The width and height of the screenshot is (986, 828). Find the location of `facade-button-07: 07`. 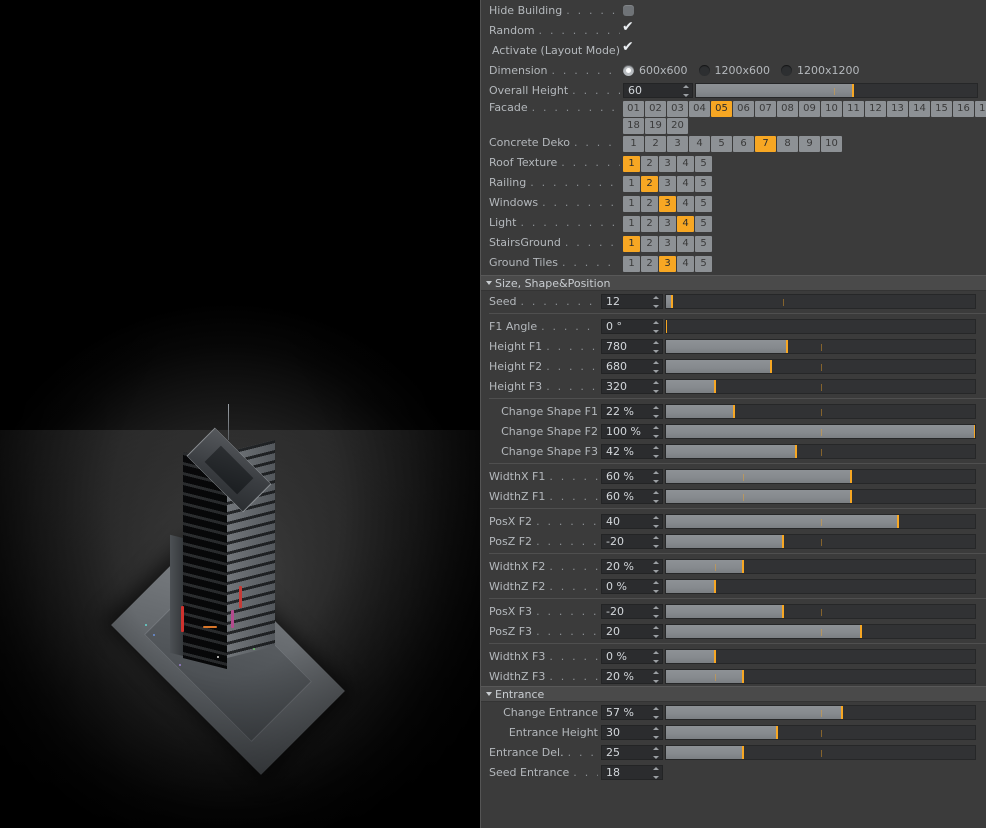

facade-button-07: 07 is located at coordinates (765, 109).